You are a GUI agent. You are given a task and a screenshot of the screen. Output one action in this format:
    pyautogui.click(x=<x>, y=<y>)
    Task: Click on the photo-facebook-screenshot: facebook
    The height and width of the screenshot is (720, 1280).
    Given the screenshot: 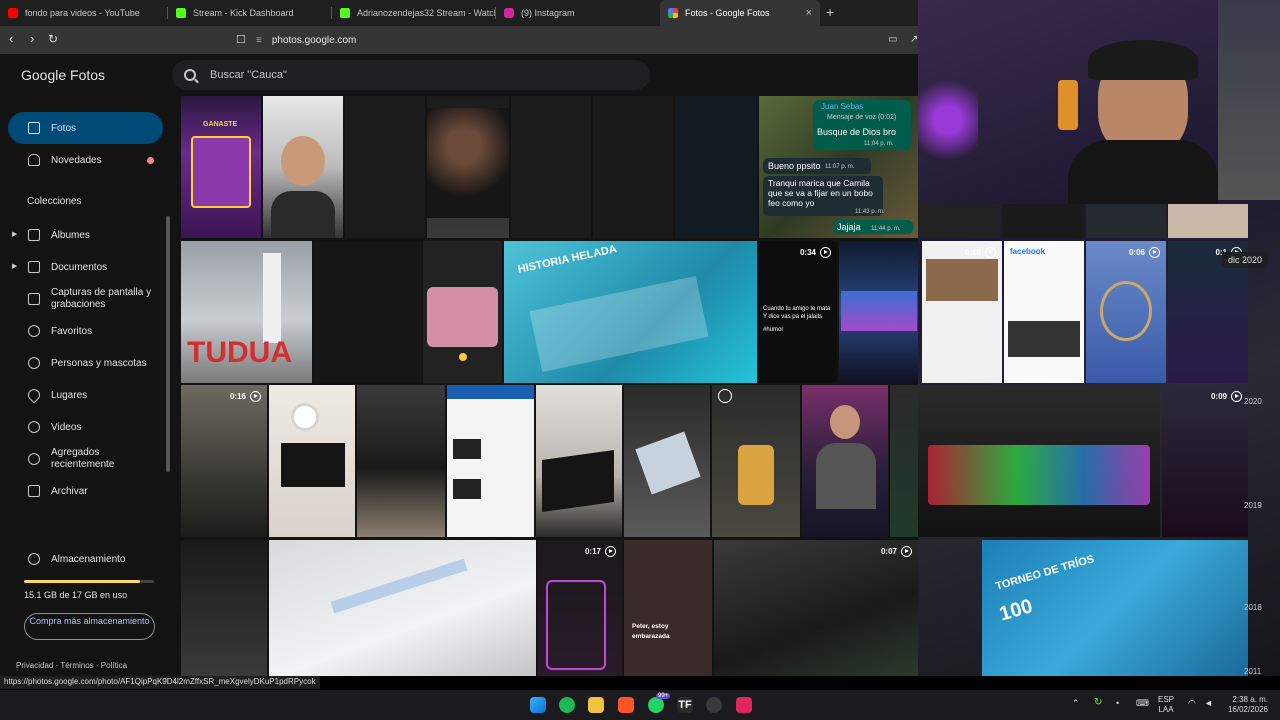 What is the action you would take?
    pyautogui.click(x=1044, y=312)
    